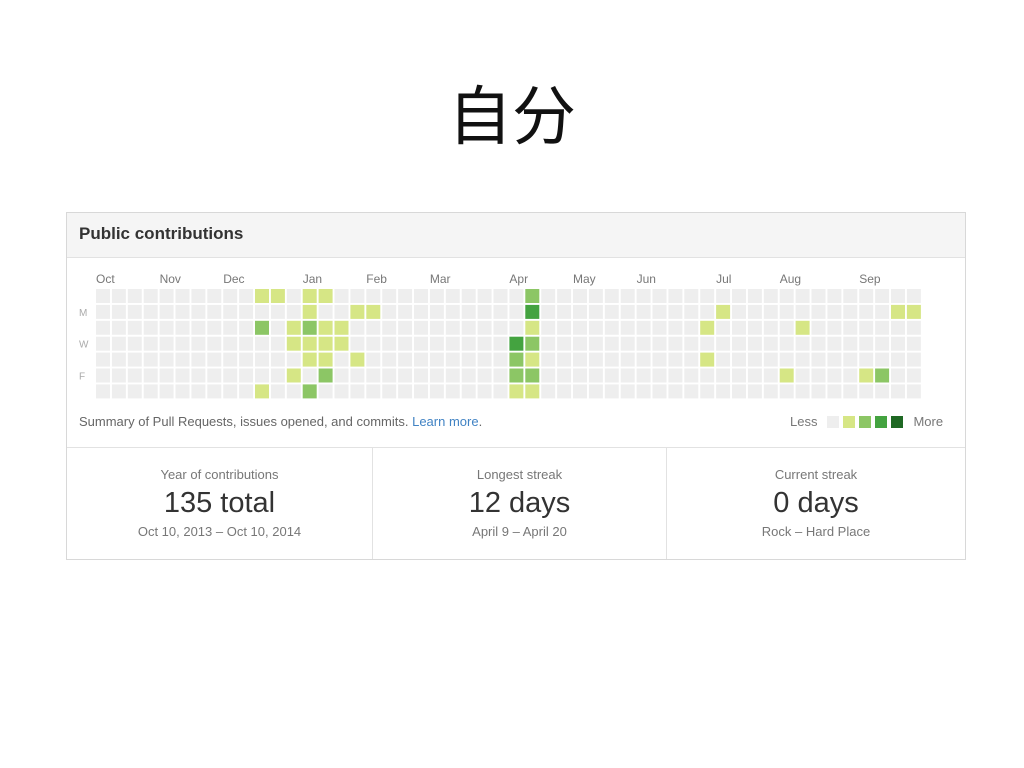 This screenshot has width=1024, height=768. I want to click on learn-more-link: Learn more, so click(445, 421).